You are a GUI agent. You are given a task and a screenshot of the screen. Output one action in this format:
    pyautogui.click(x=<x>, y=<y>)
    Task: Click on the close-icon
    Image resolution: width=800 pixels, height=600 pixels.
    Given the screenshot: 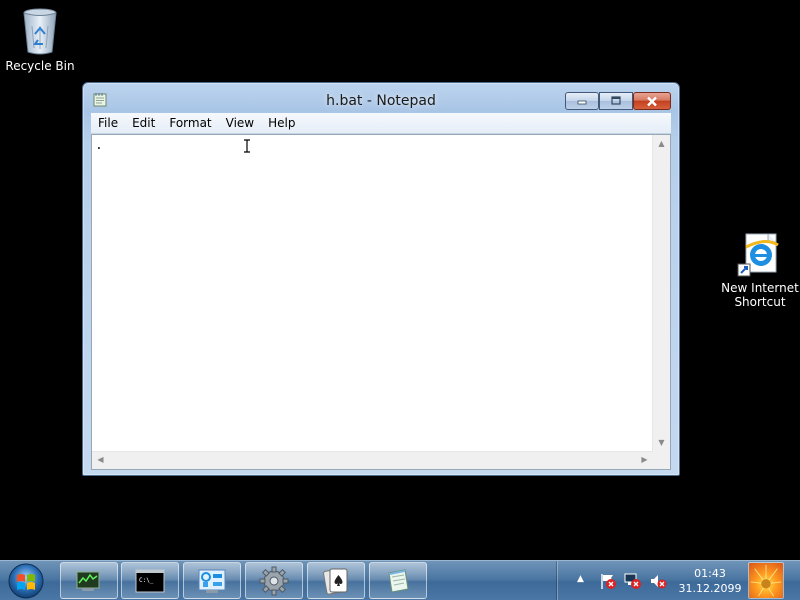 What is the action you would take?
    pyautogui.click(x=652, y=101)
    